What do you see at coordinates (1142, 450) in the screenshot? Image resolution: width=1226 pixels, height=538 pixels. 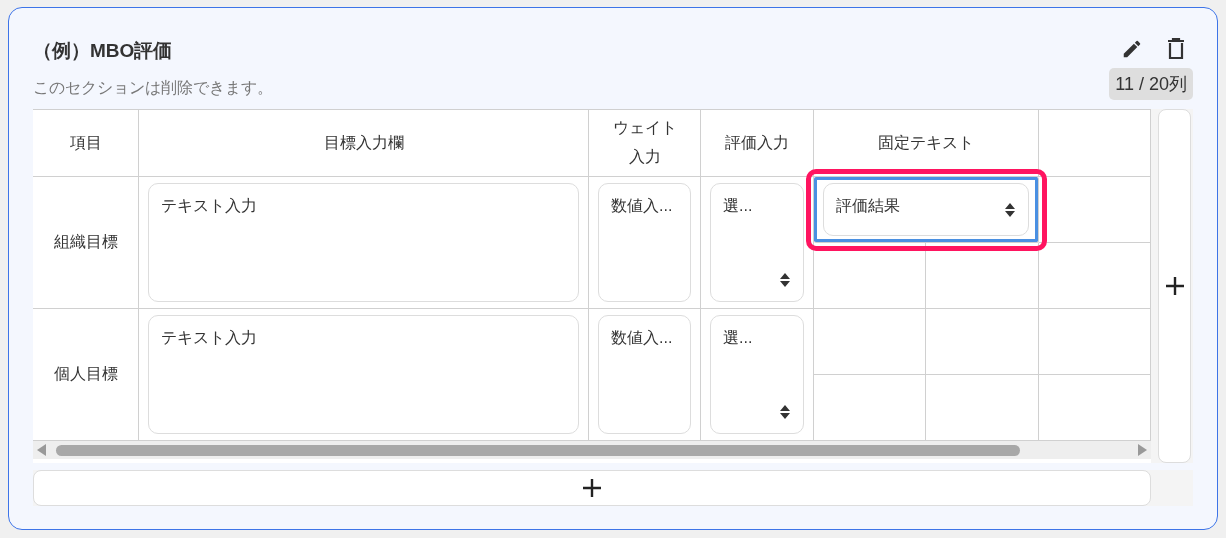 I see `scroll-right-icon` at bounding box center [1142, 450].